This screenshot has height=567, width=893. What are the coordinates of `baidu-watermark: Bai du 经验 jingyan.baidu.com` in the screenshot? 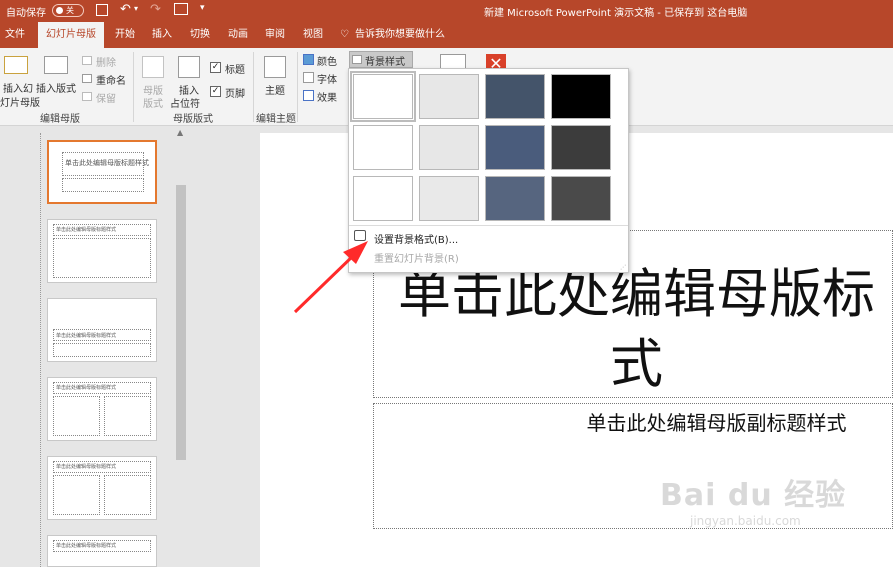 It's located at (753, 499).